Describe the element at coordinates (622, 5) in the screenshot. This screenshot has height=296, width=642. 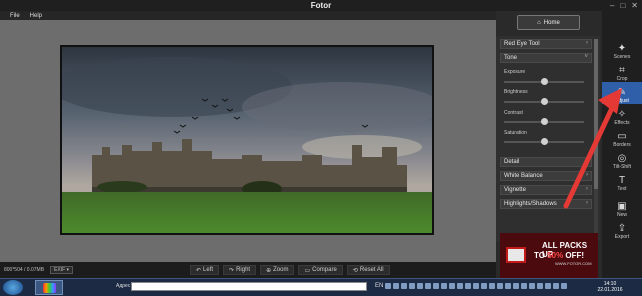
I see `maximize-button: □` at that location.